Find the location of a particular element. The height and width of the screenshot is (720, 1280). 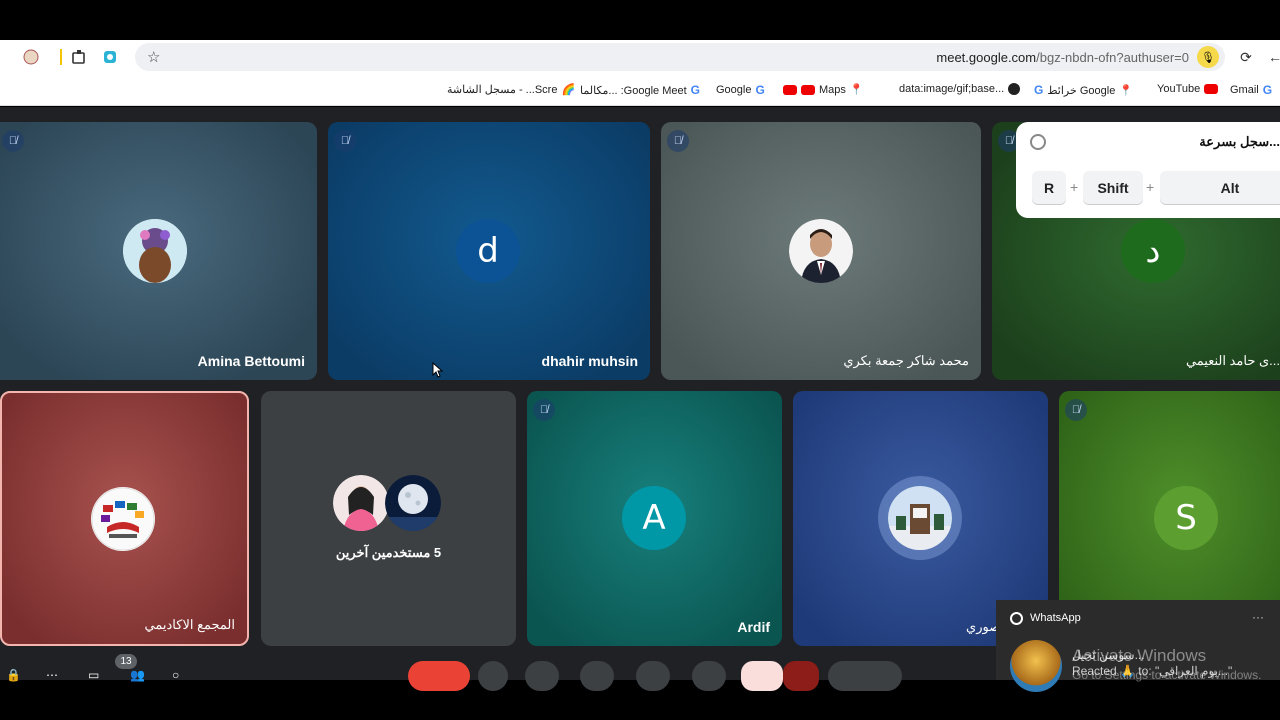

bookmark-screen-recorder: مسجل الشاشة - ...Scre 🌈 is located at coordinates (511, 89).